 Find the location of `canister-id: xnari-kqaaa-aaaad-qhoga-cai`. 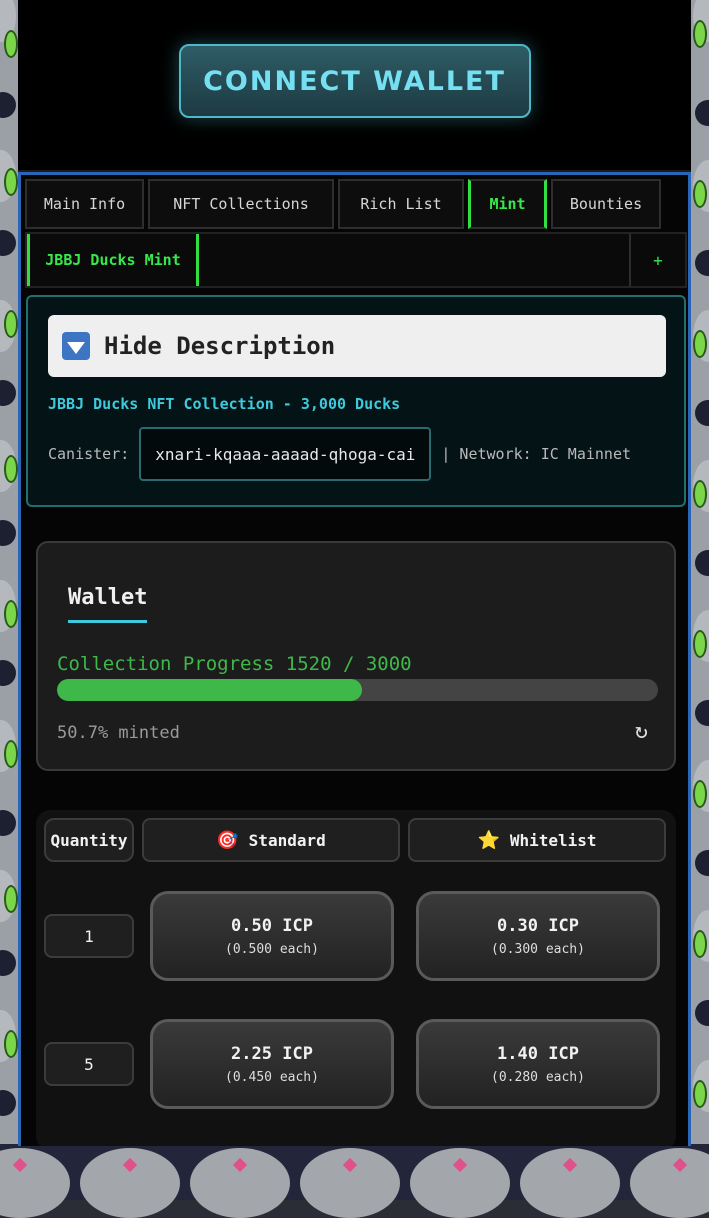

canister-id: xnari-kqaaa-aaaad-qhoga-cai is located at coordinates (285, 454).